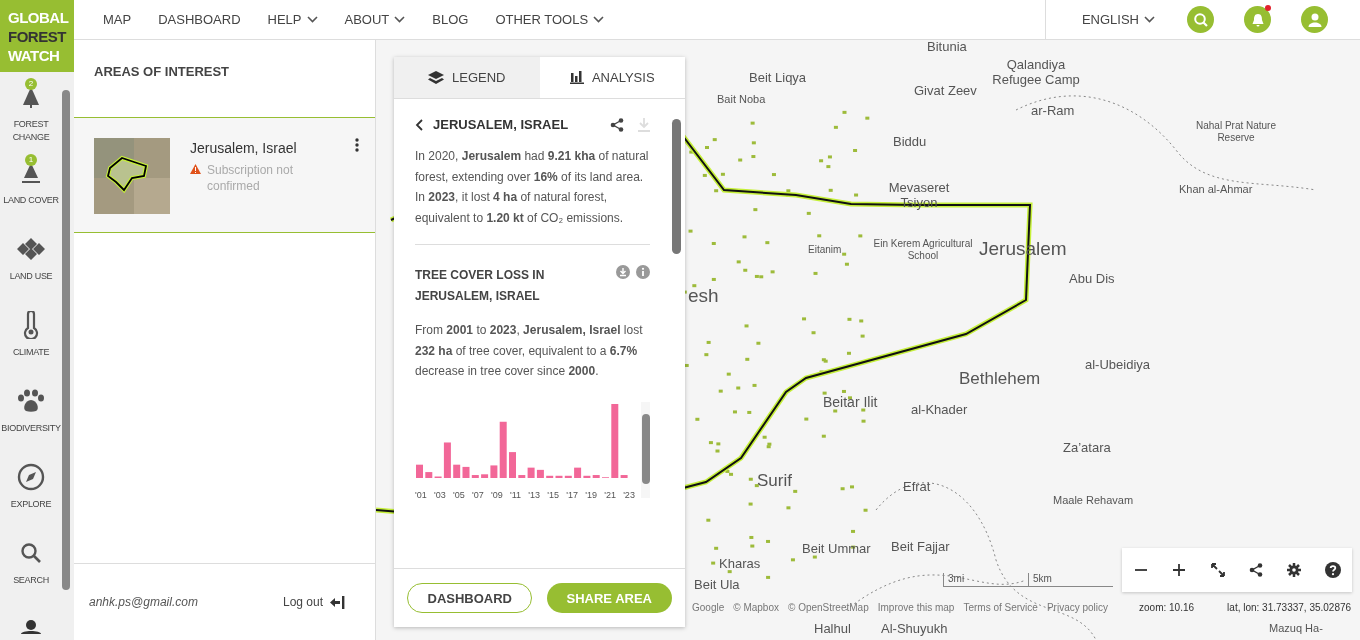  Describe the element at coordinates (703, 296) in the screenshot. I see `map-place-label: esh` at that location.